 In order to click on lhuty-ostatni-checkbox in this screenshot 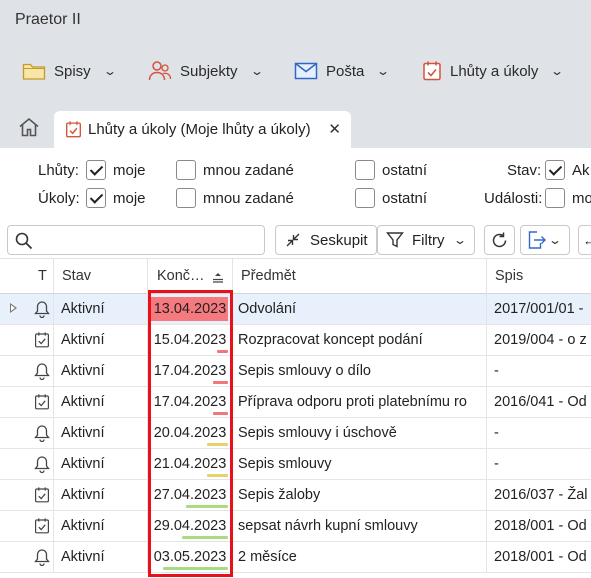, I will do `click(365, 170)`.